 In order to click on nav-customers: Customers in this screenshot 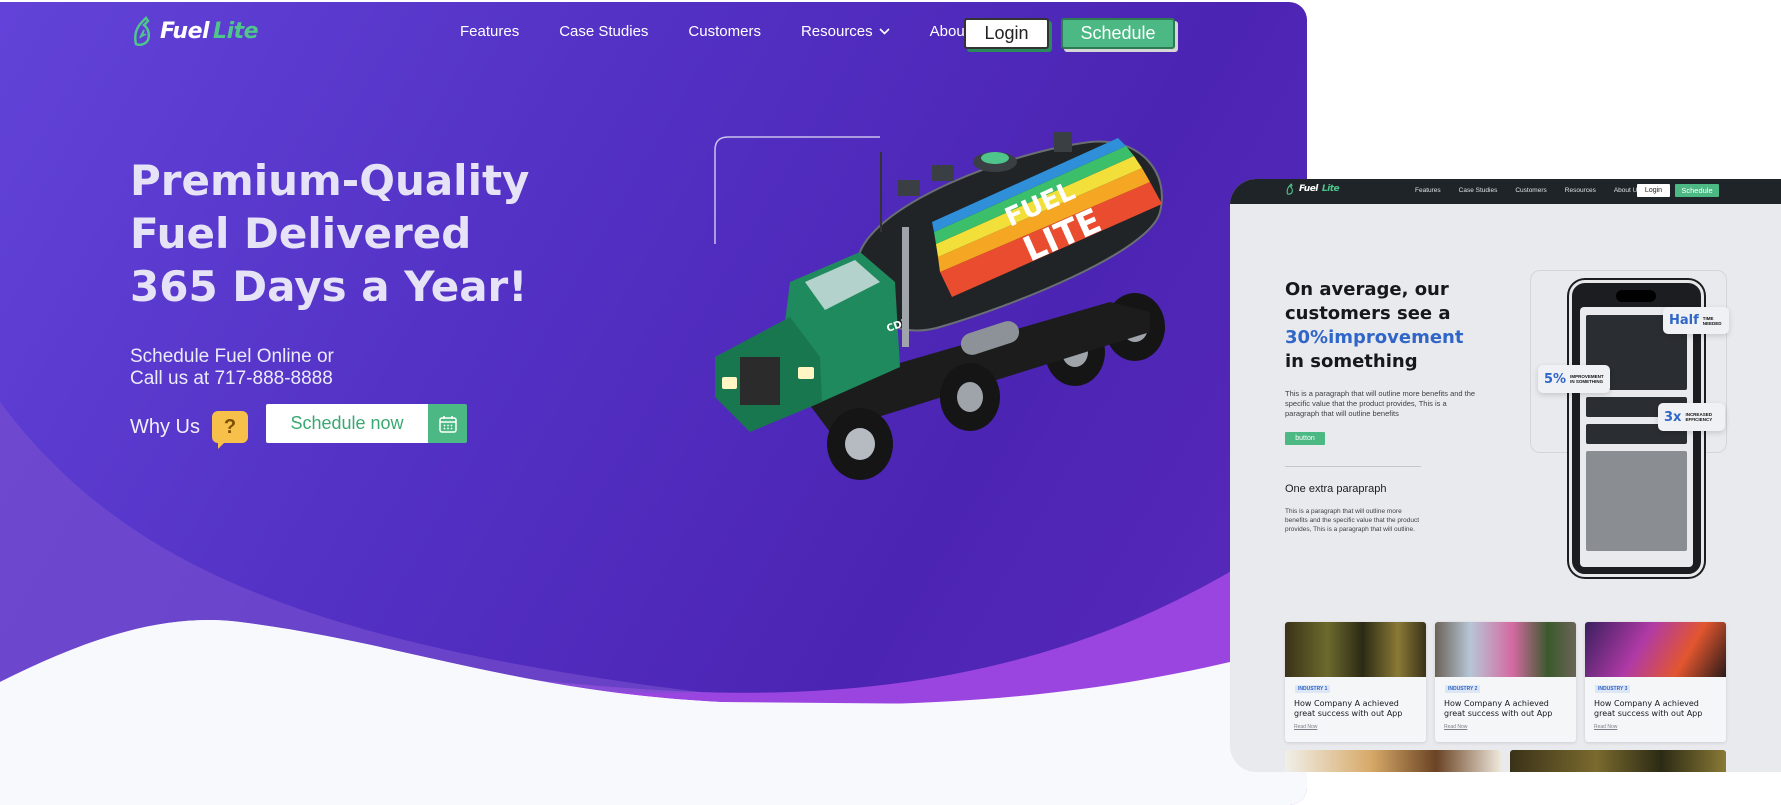, I will do `click(724, 31)`.